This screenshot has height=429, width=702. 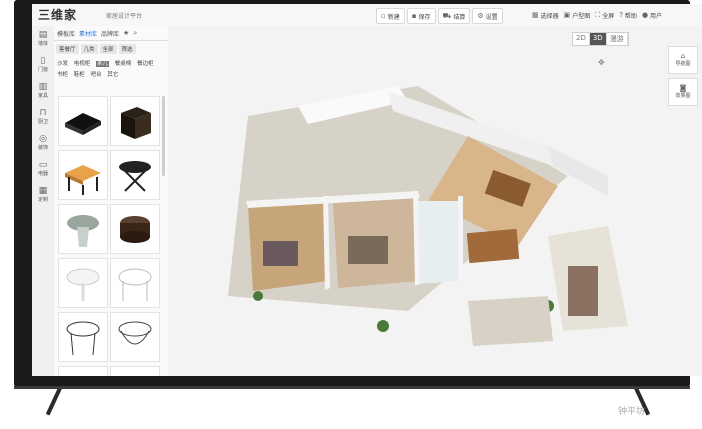 I want to click on render-button: ◙ 效果图, so click(x=683, y=92).